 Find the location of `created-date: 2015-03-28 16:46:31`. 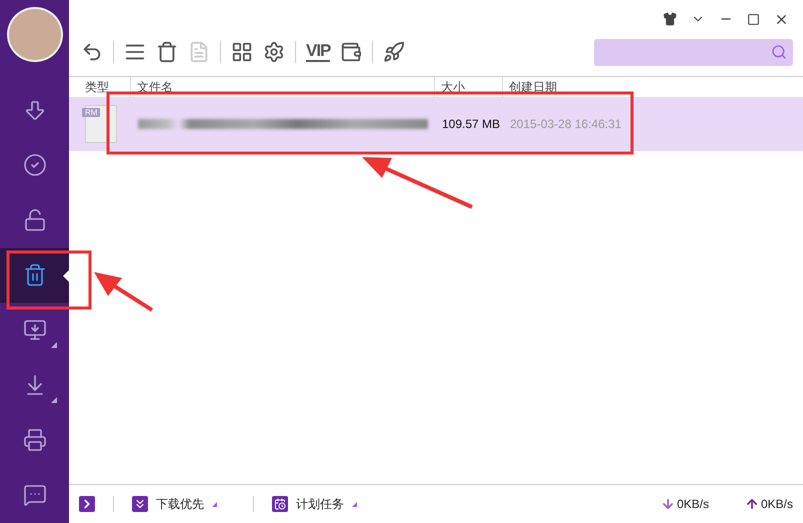

created-date: 2015-03-28 16:46:31 is located at coordinates (565, 124).